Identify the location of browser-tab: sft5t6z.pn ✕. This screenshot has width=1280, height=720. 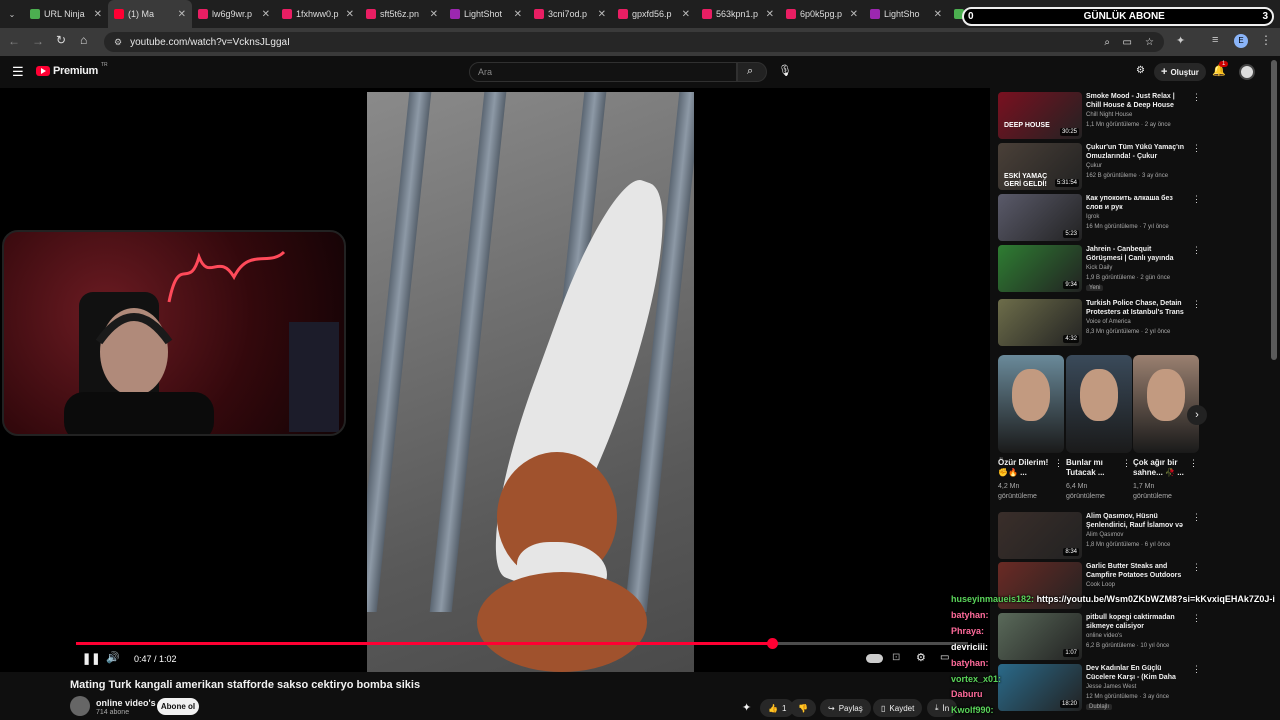
(402, 14).